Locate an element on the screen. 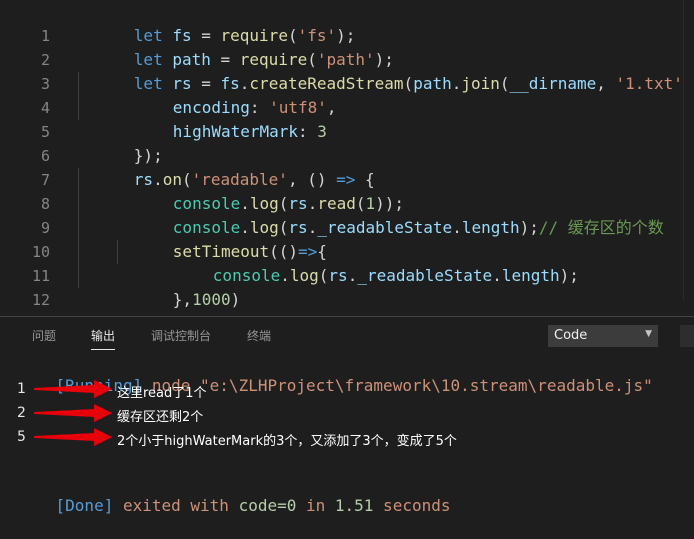 This screenshot has width=694, height=539. panel-header: 问题 输出 调试控制台 终端 Code ▼ is located at coordinates (347, 335).